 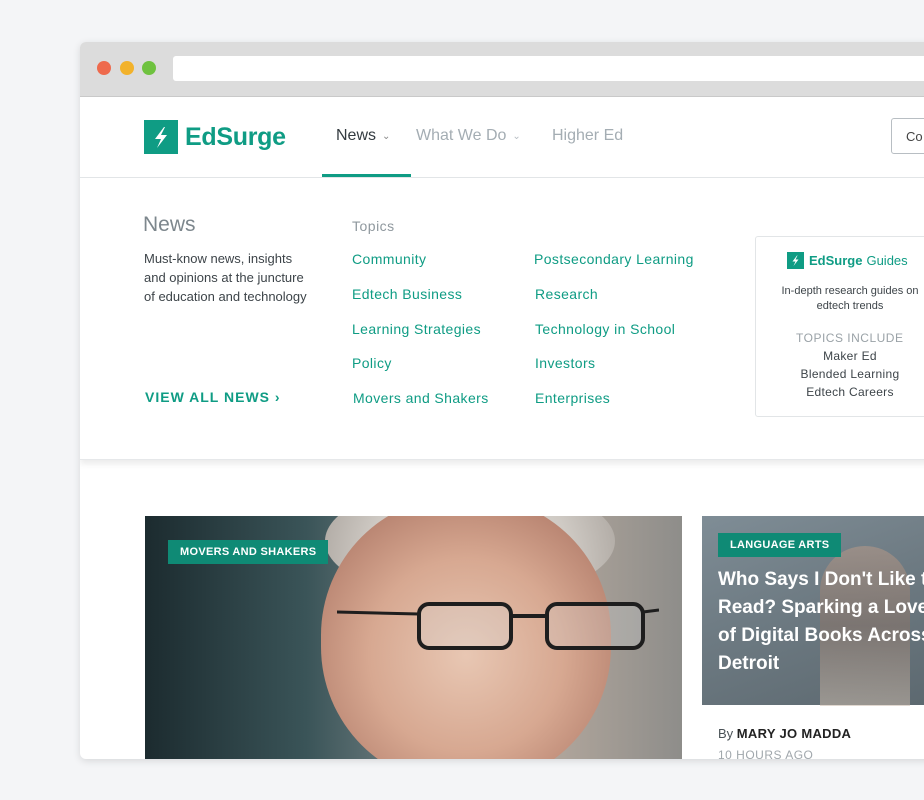 What do you see at coordinates (421, 398) in the screenshot?
I see `topic-link: Movers and Shakers` at bounding box center [421, 398].